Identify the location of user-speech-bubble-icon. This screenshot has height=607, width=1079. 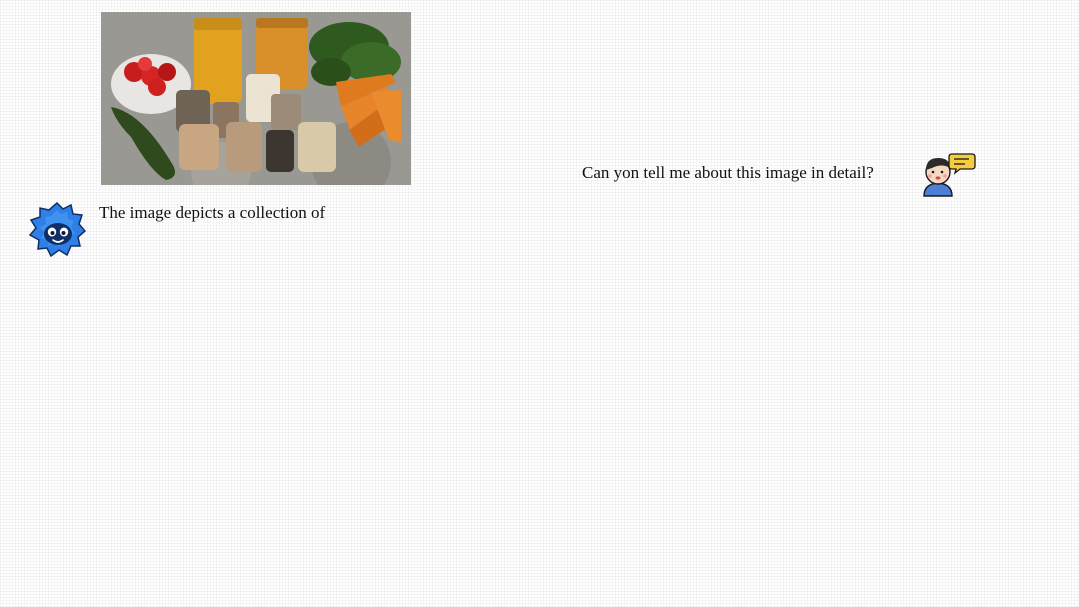
(947, 174).